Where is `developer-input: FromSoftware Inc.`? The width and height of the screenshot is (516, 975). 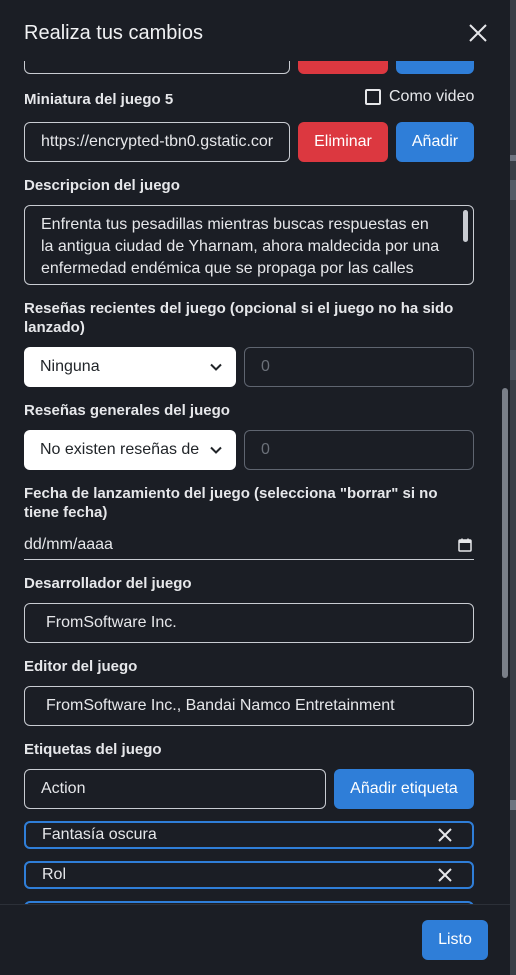
developer-input: FromSoftware Inc. is located at coordinates (249, 623).